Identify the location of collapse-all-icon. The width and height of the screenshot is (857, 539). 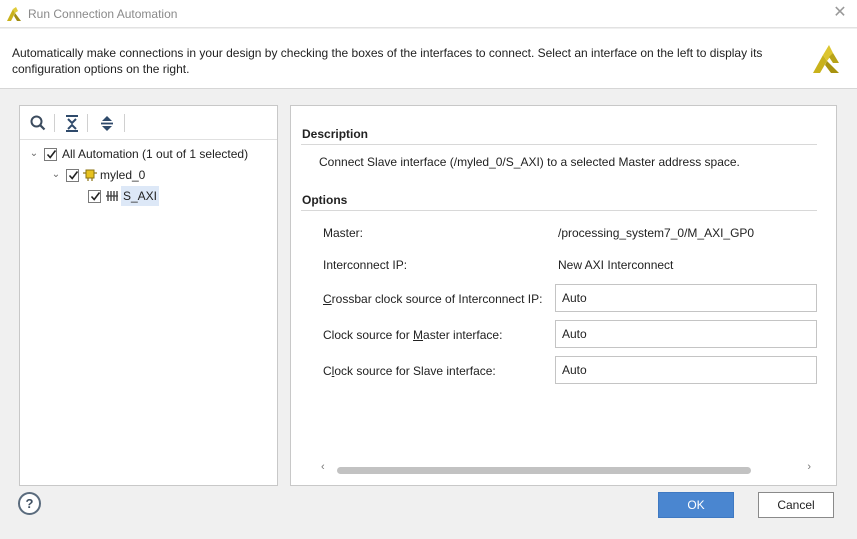
(72, 123).